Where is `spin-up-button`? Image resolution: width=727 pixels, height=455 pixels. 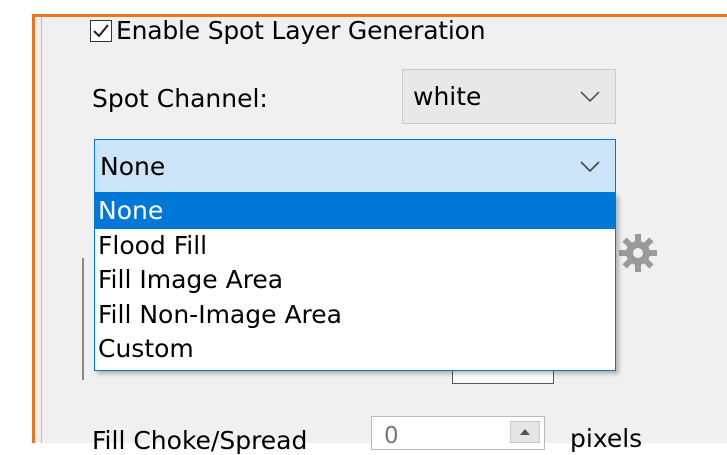
spin-up-button is located at coordinates (525, 432).